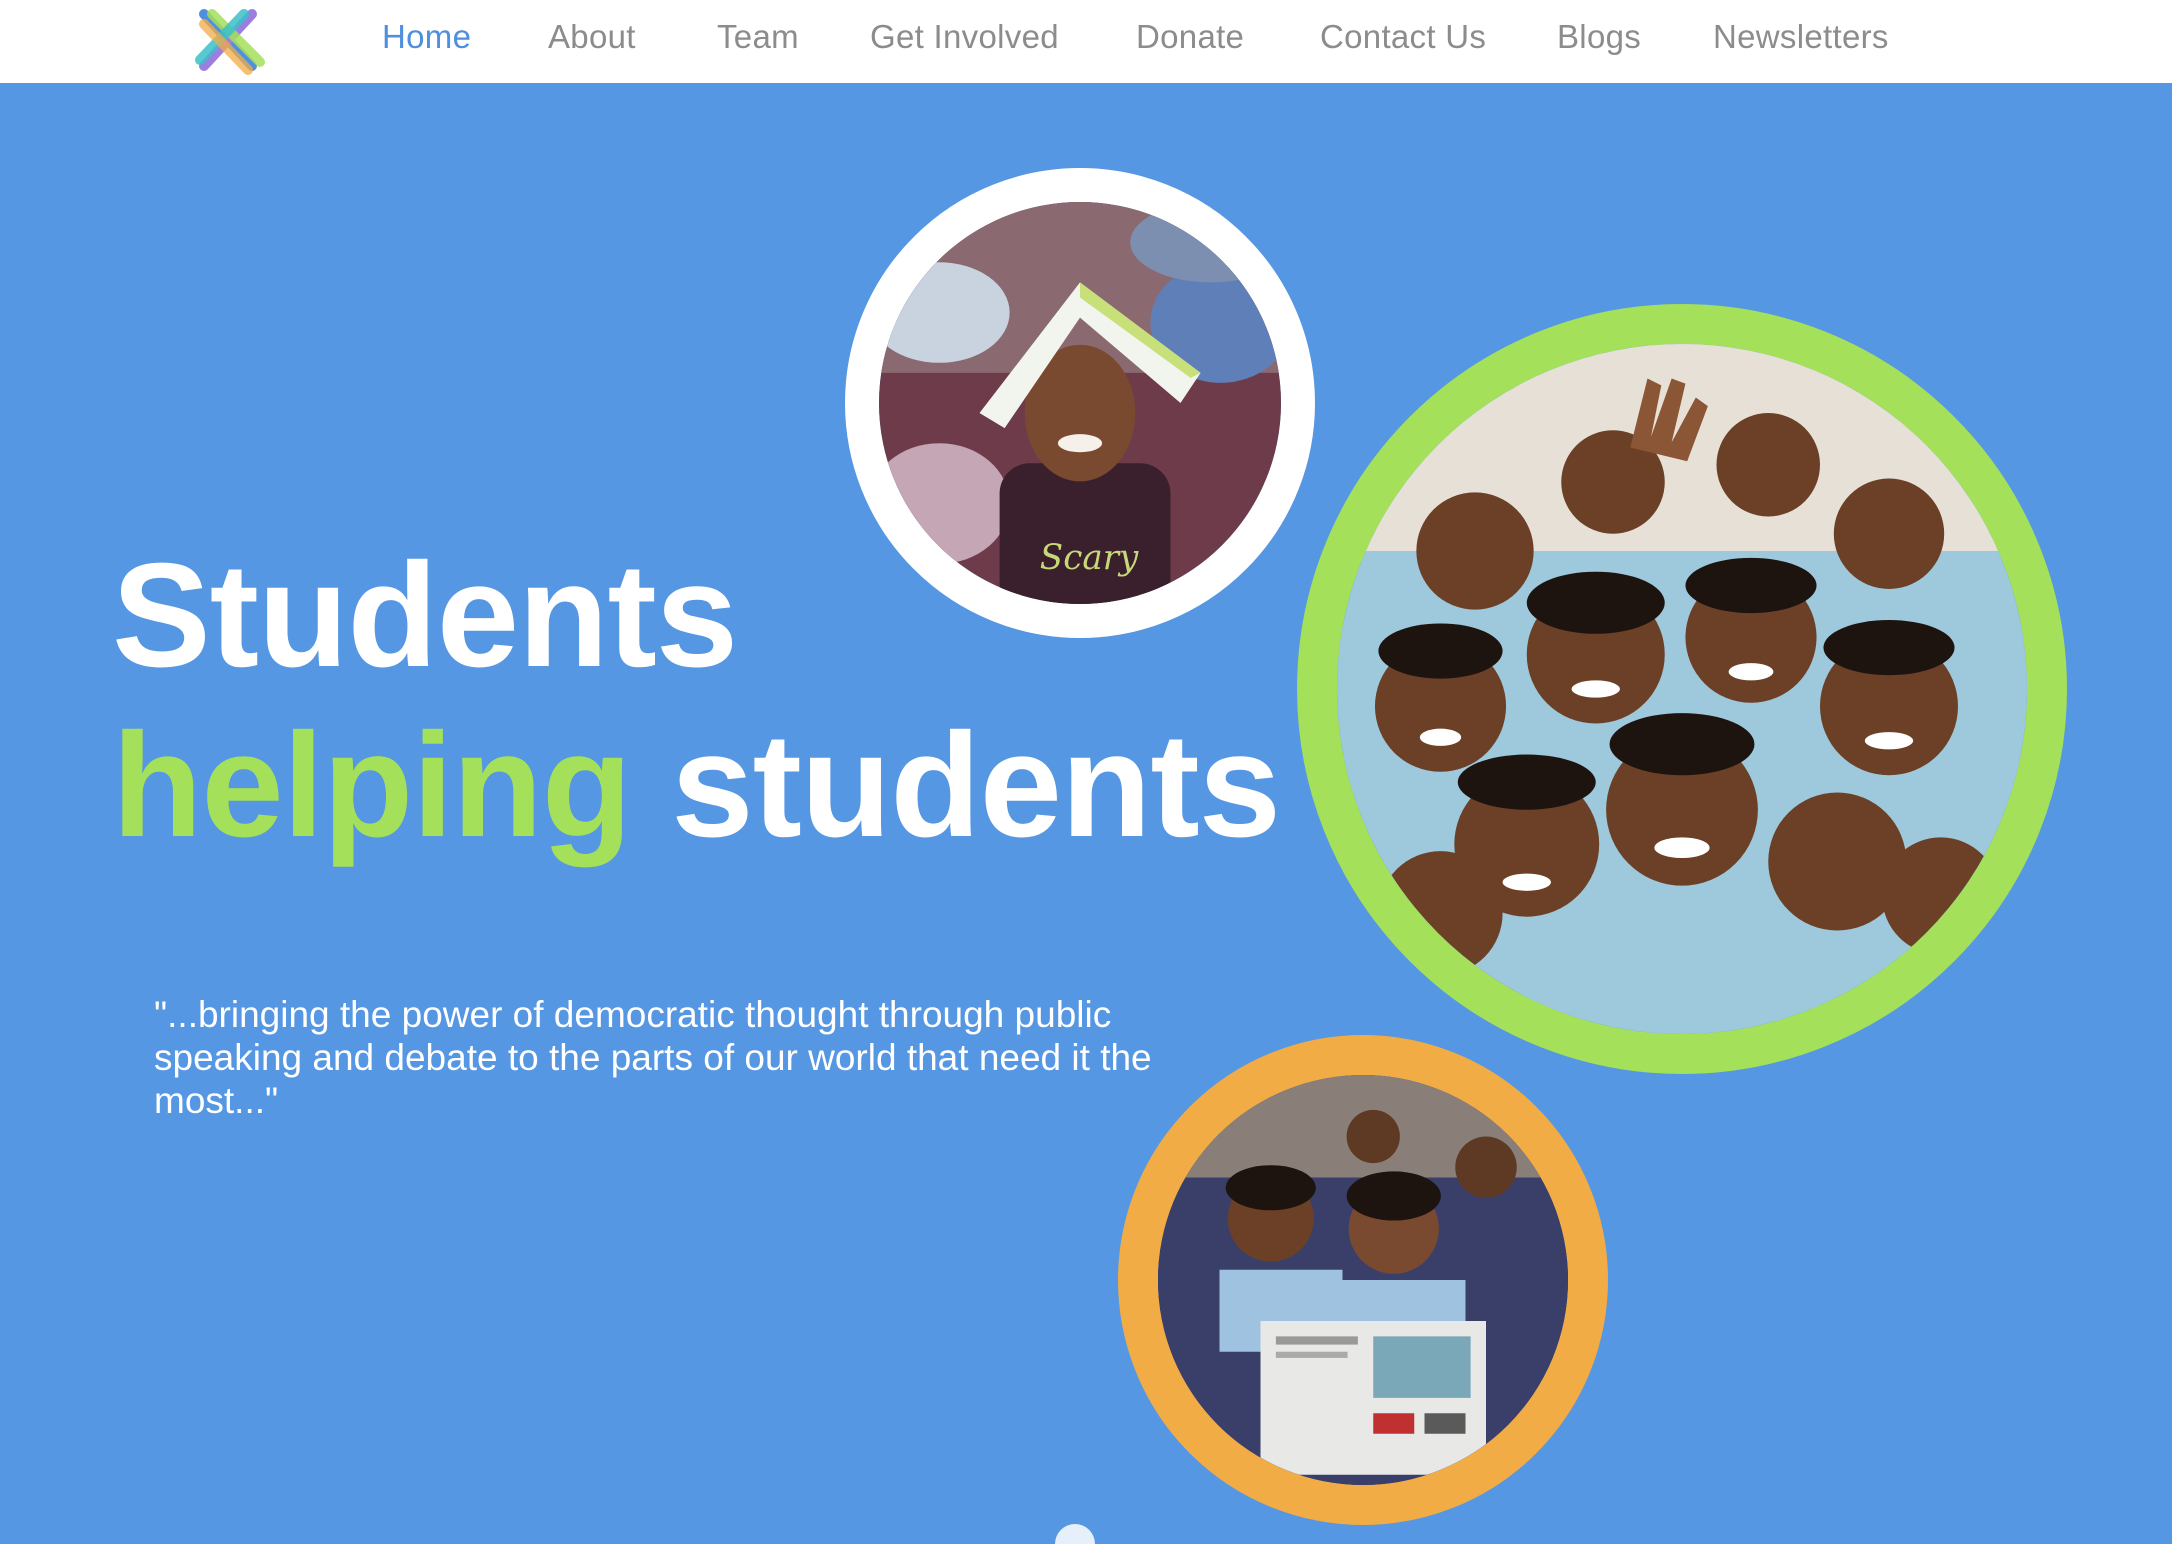 The height and width of the screenshot is (1544, 2172). Describe the element at coordinates (228, 40) in the screenshot. I see `multicolor-x-logo-icon` at that location.